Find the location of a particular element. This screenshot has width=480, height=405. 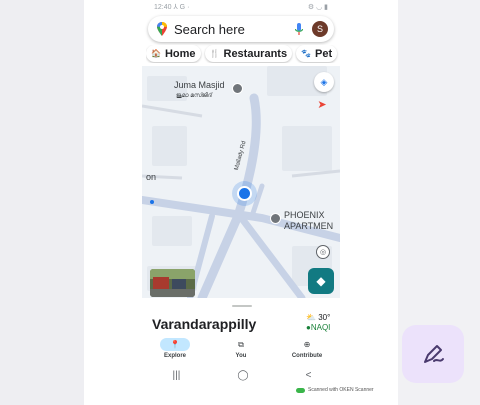

status-bar: 12:40 ⅄ G · ⚙ ◡ ▮ is located at coordinates (241, 7).